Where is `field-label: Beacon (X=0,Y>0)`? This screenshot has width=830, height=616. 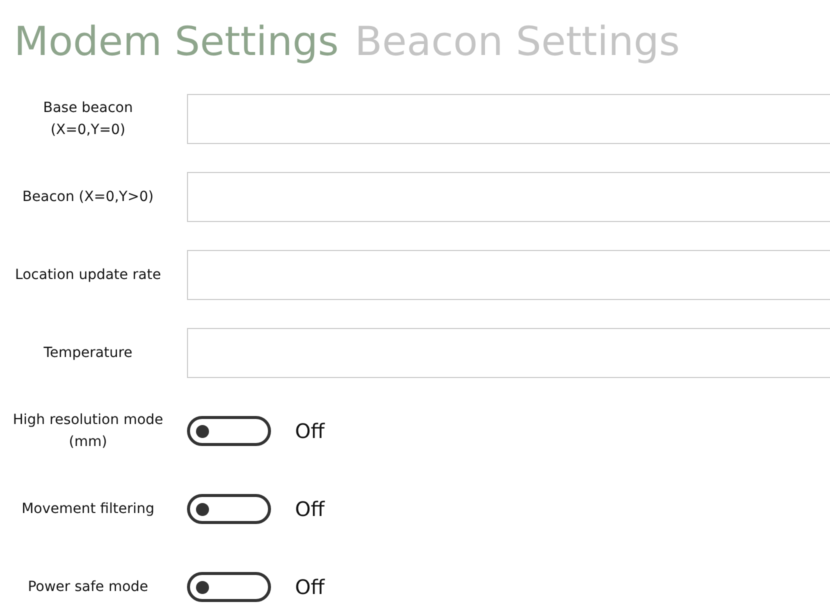
field-label: Beacon (X=0,Y>0) is located at coordinates (88, 197).